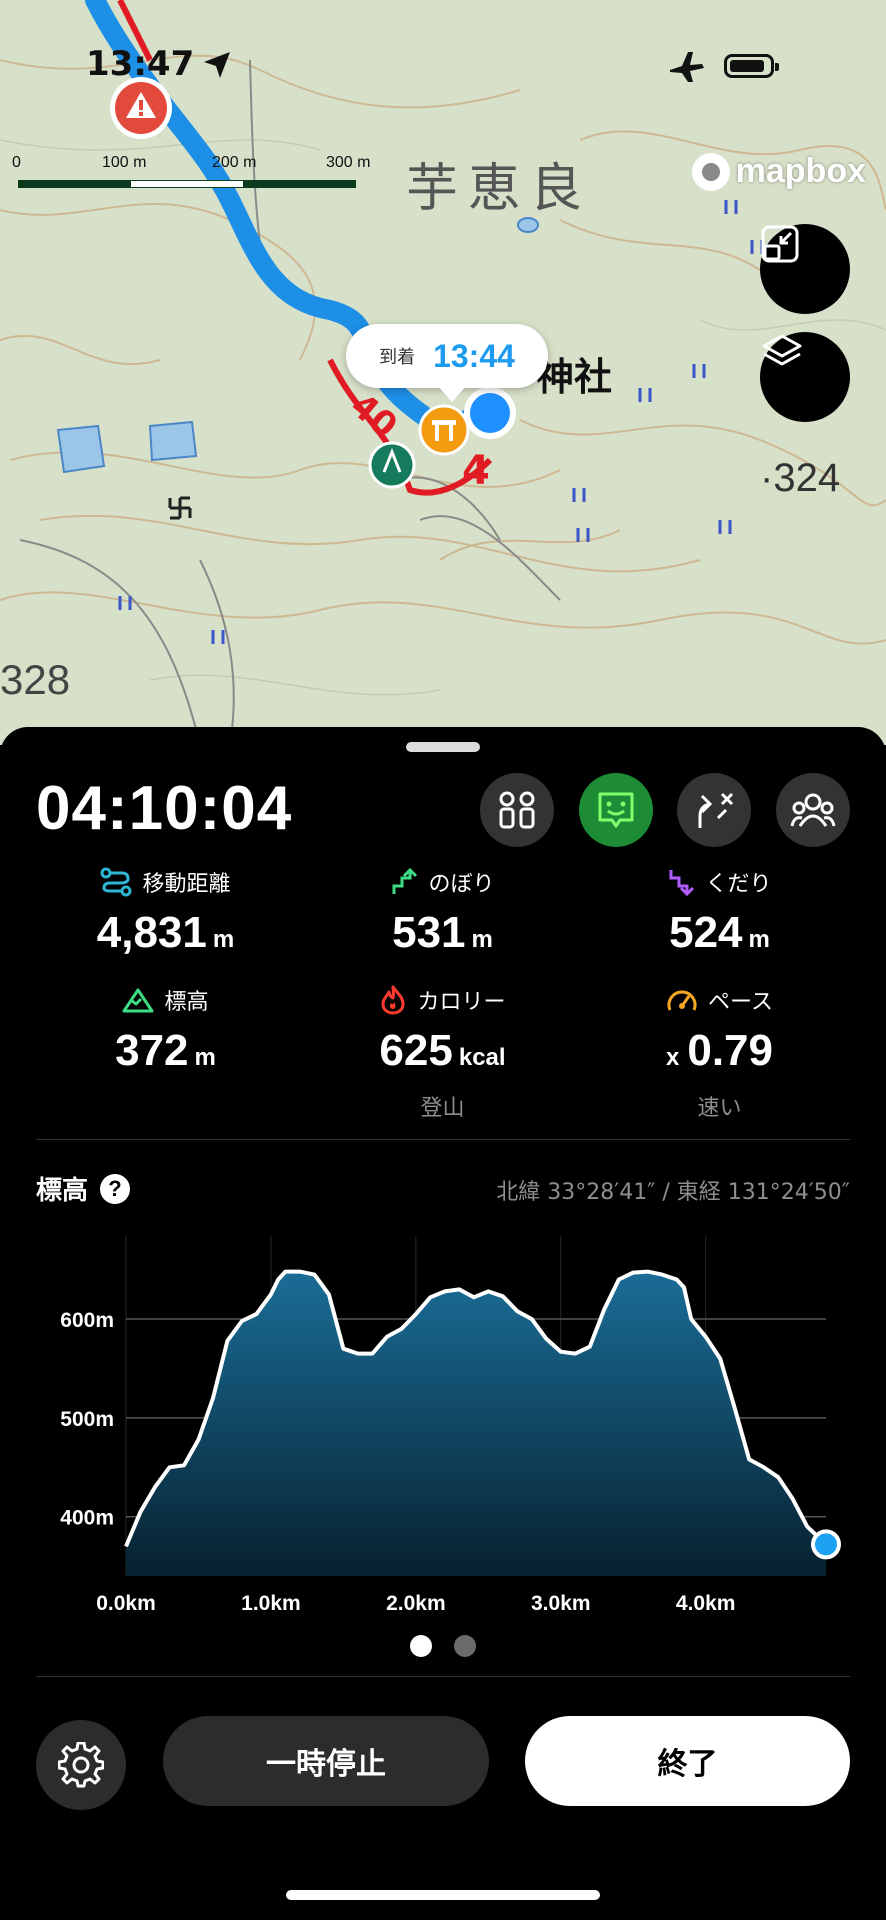  What do you see at coordinates (780, 244) in the screenshot?
I see `collapse-icon` at bounding box center [780, 244].